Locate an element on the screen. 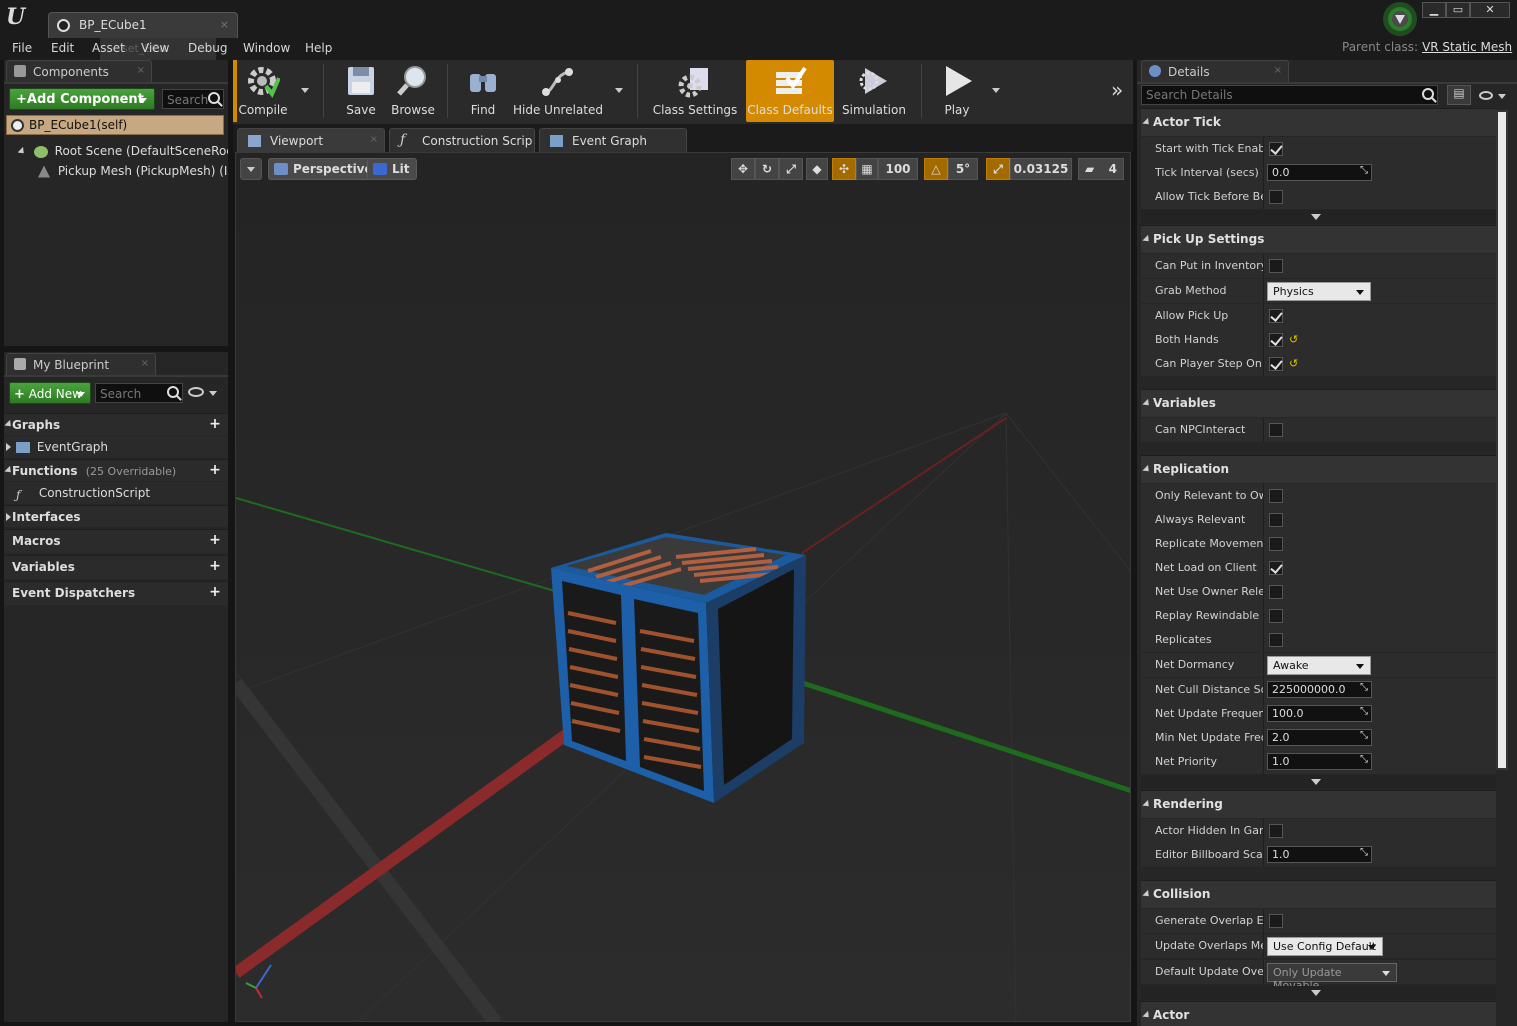 This screenshot has width=1517, height=1026. add-graph-icon: + is located at coordinates (215, 424).